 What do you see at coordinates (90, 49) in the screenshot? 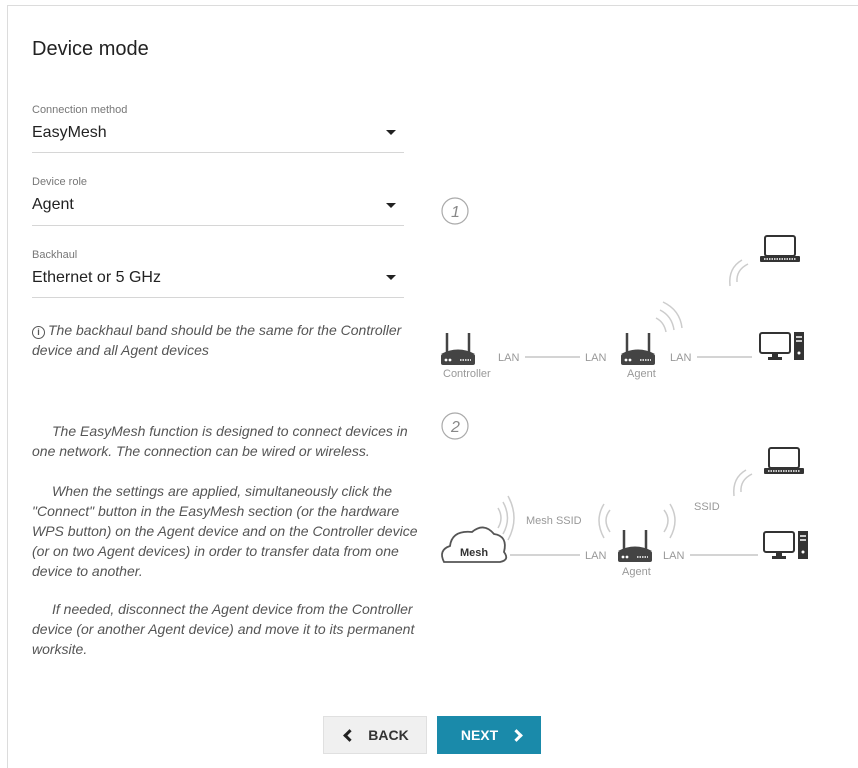
I see `page-title: Device mode` at bounding box center [90, 49].